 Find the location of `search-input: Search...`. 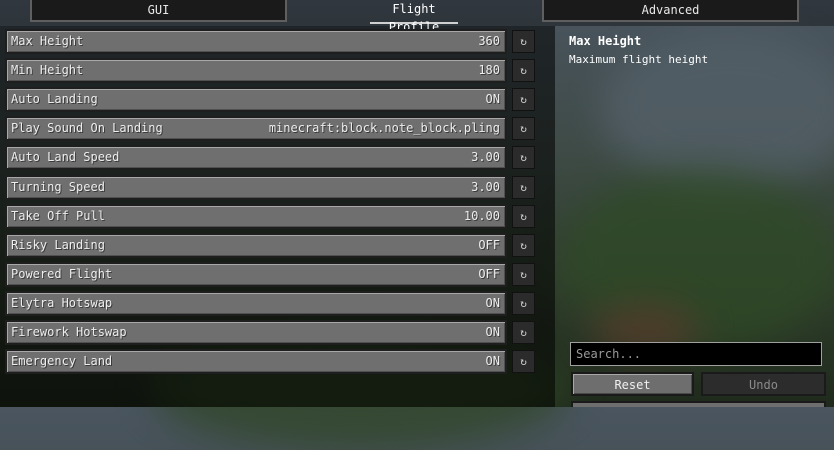

search-input: Search... is located at coordinates (696, 354).